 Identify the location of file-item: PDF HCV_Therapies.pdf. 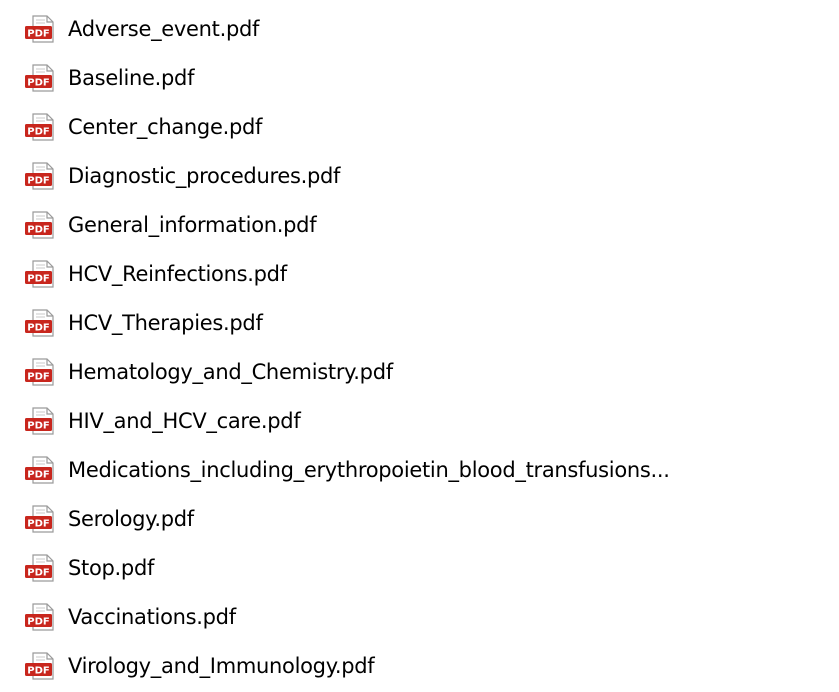
(424, 323).